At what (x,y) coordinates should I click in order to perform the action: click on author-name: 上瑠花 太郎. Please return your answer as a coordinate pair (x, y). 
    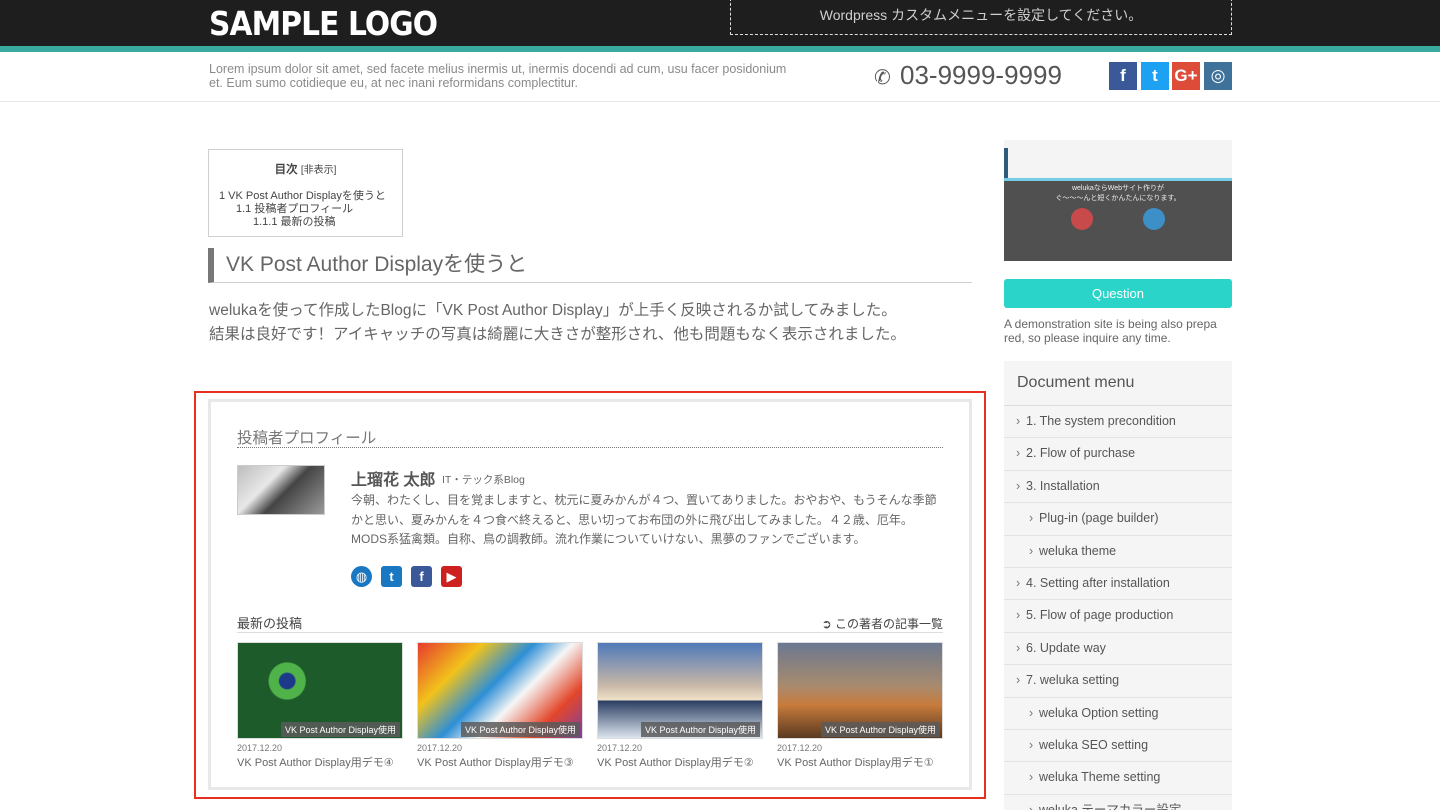
    Looking at the image, I should click on (393, 480).